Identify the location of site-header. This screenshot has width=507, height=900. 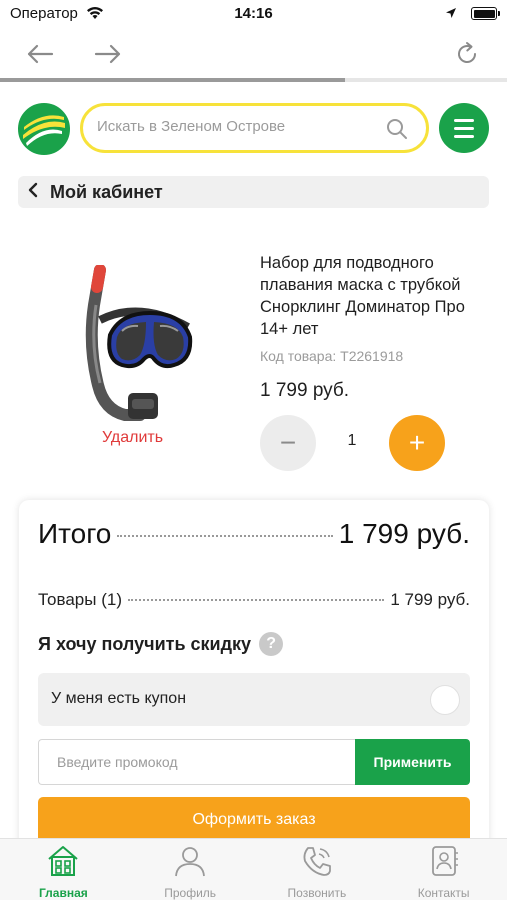
(253, 130).